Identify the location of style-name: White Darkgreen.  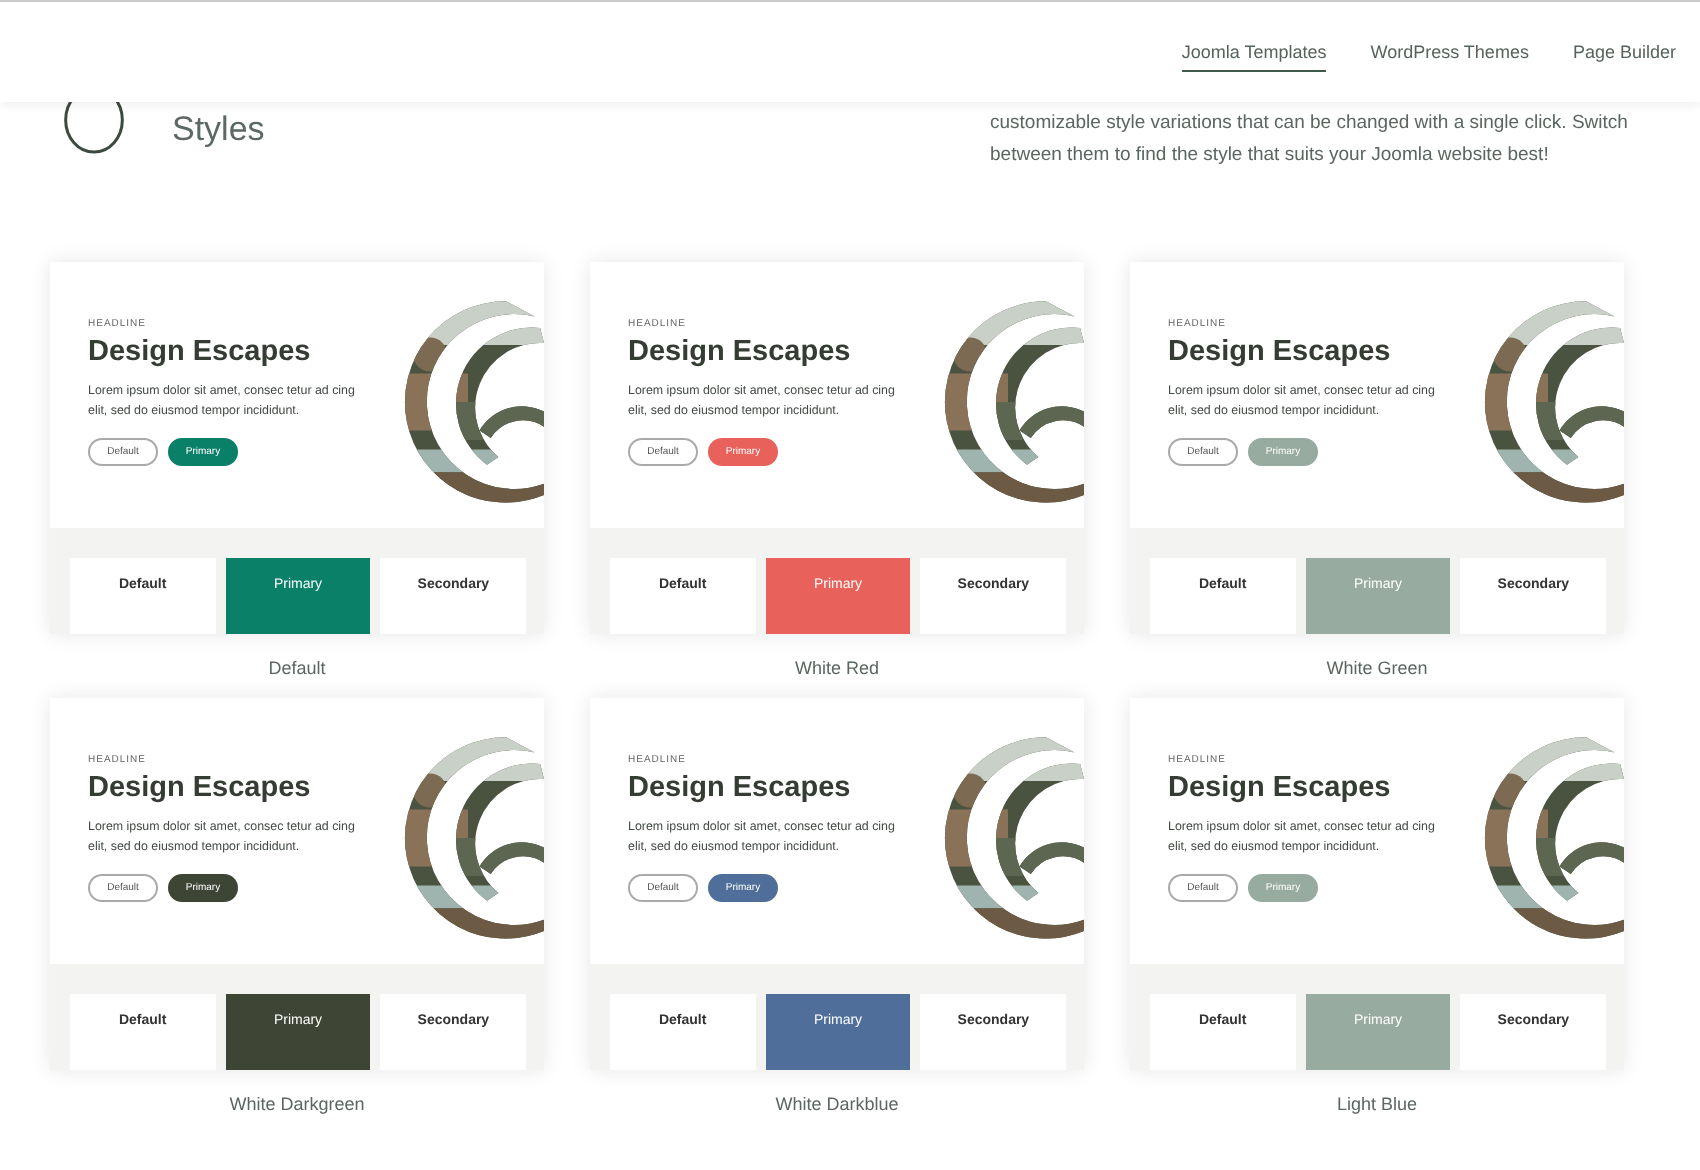
(297, 1104).